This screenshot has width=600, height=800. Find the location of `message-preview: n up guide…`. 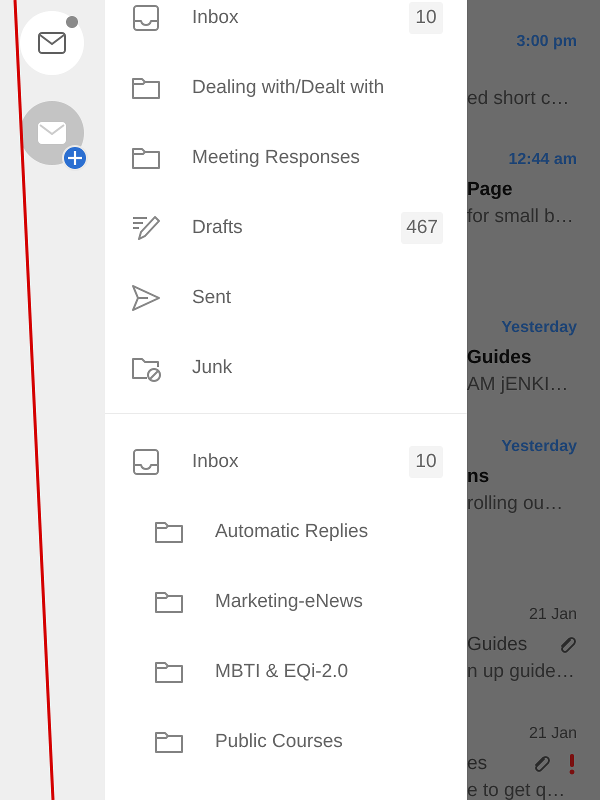

message-preview: n up guide… is located at coordinates (521, 672).